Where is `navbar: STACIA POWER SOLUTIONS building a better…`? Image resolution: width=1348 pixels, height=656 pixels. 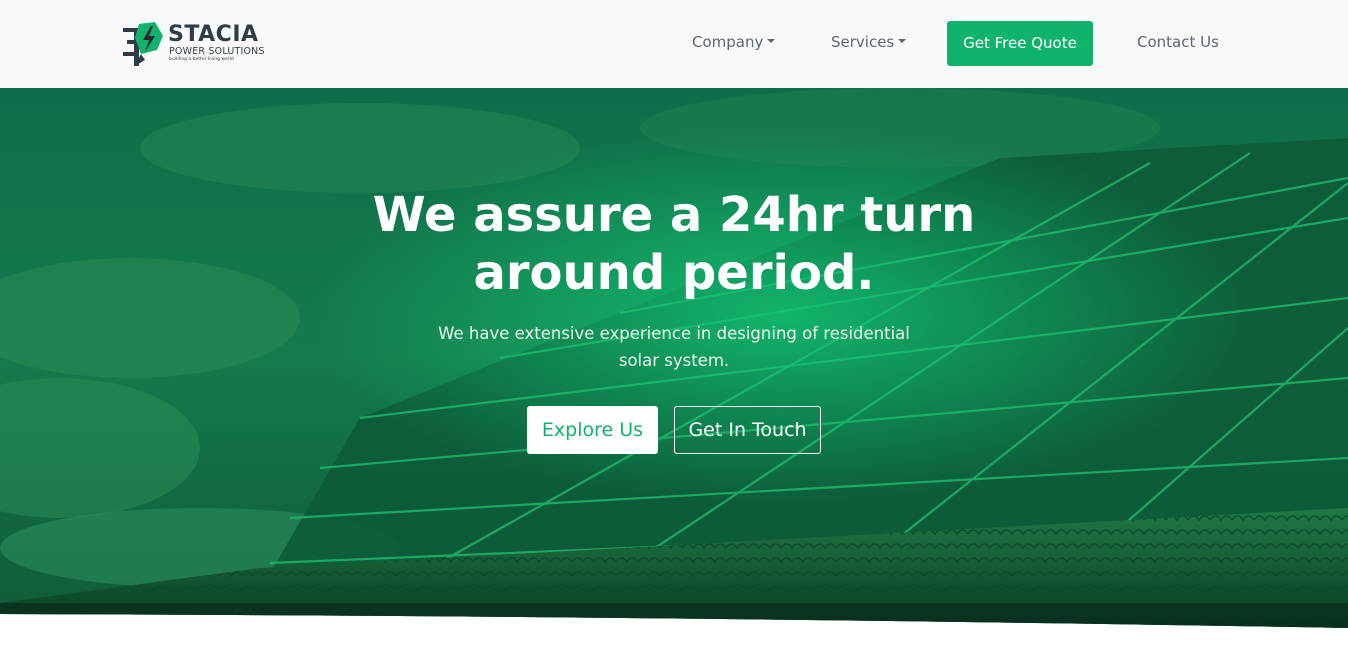 navbar: STACIA POWER SOLUTIONS building a better… is located at coordinates (674, 44).